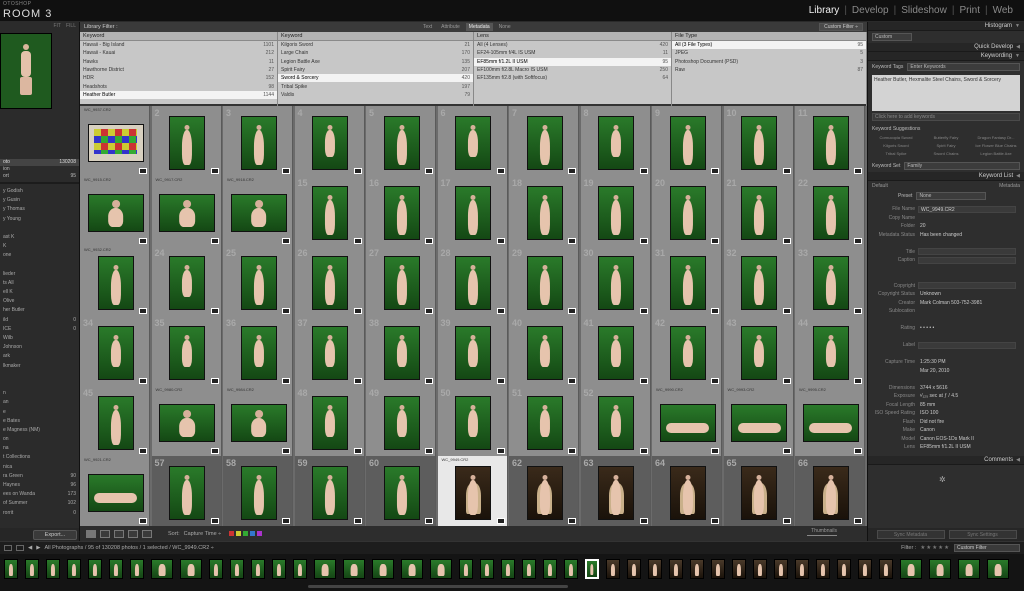 The image size is (1024, 591). I want to click on filter-row: Sword & Sorcery 420, so click(375, 78).